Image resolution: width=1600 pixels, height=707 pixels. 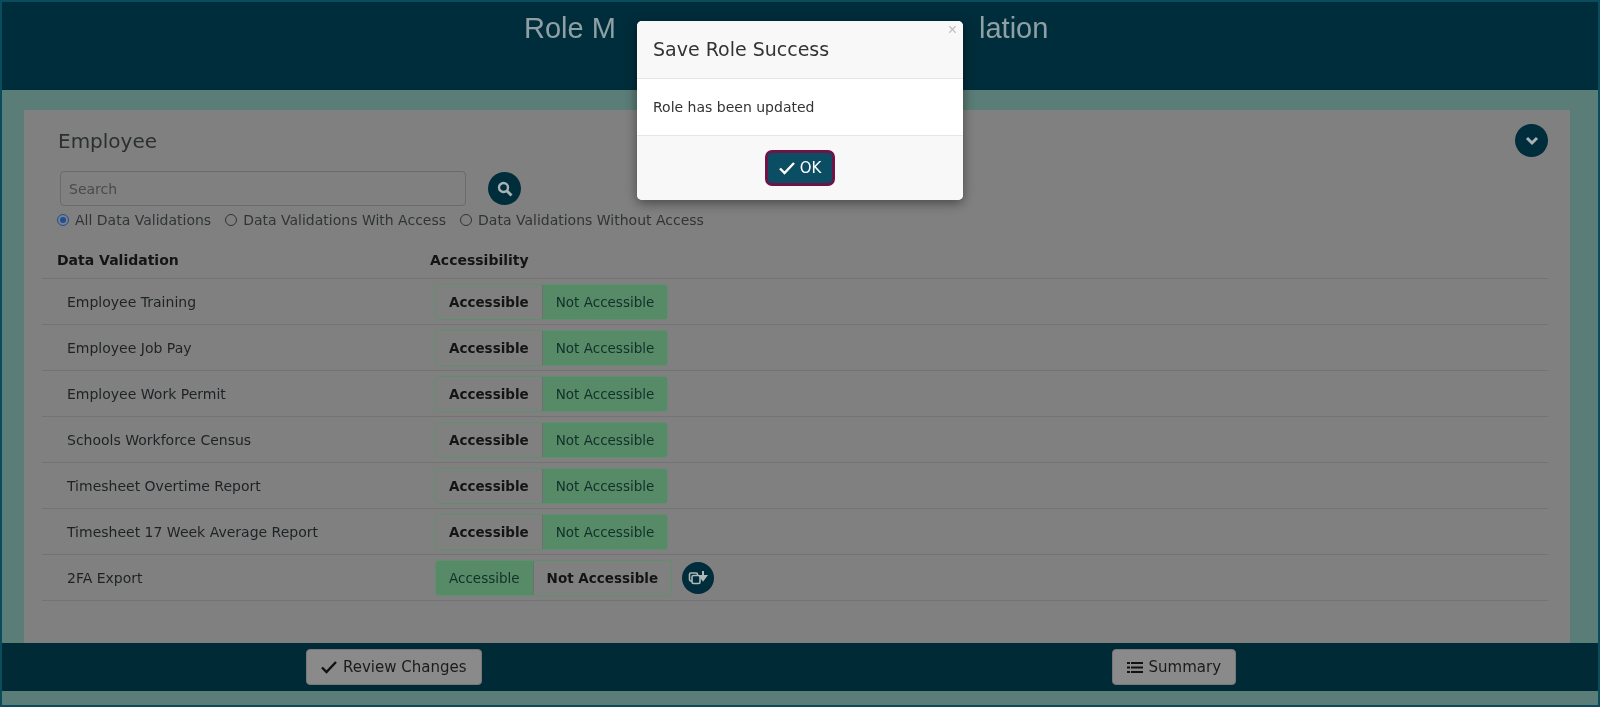 What do you see at coordinates (394, 667) in the screenshot?
I see `review-changes-button: Review Changes` at bounding box center [394, 667].